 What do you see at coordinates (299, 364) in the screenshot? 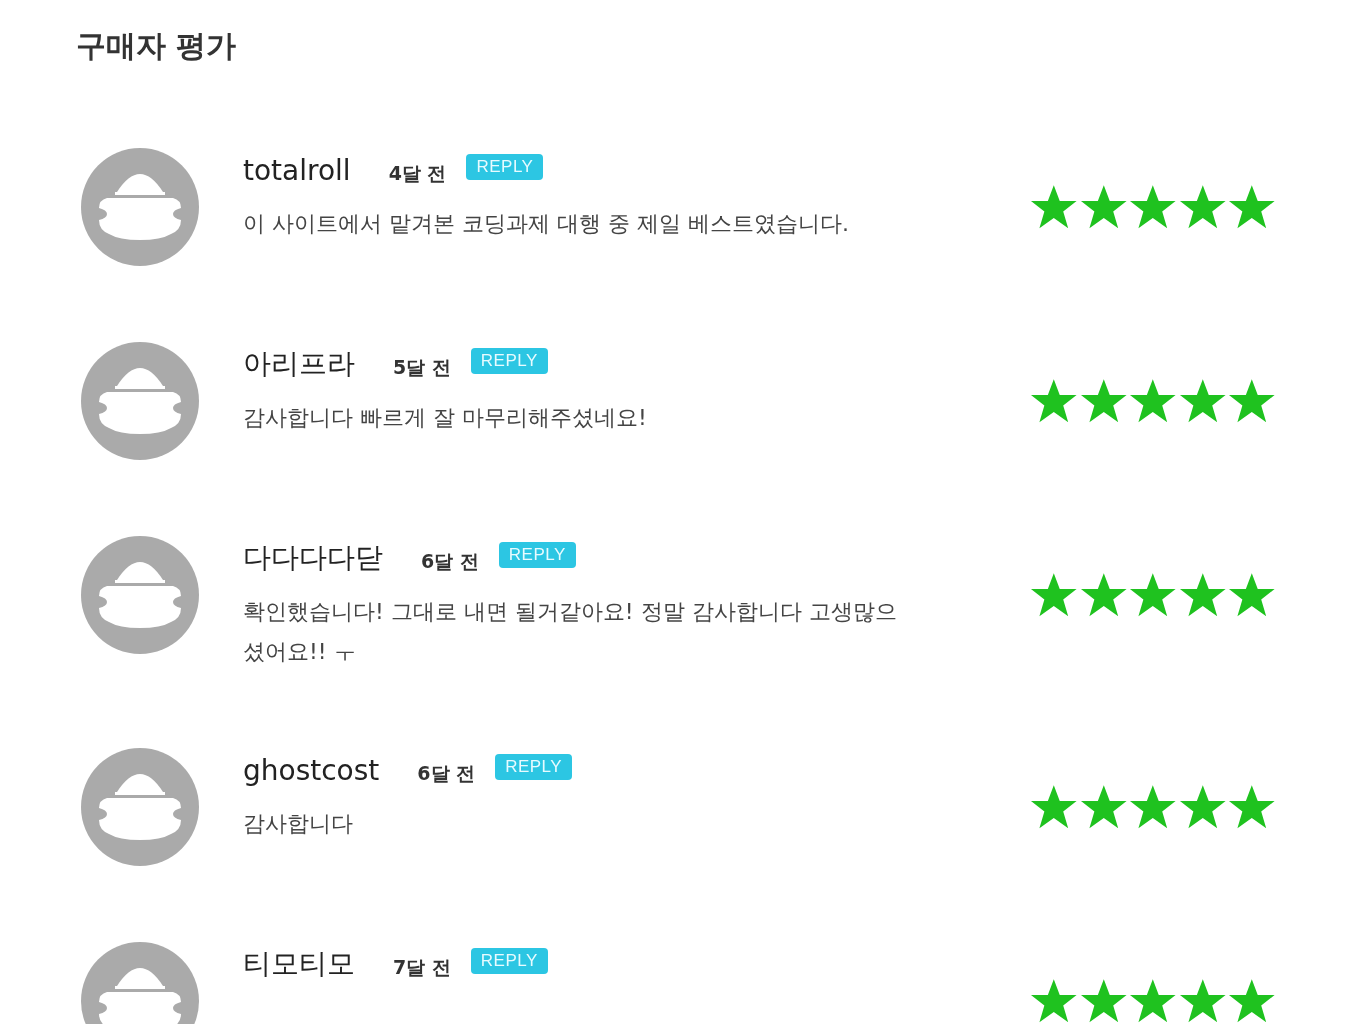
I see `reviewer-name: 아리프라` at bounding box center [299, 364].